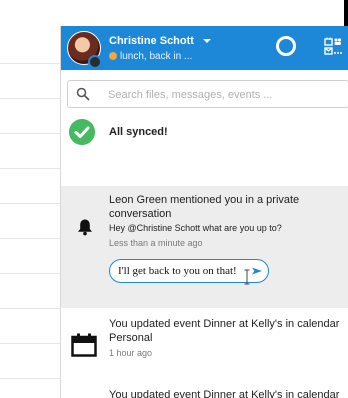 Image resolution: width=348 pixels, height=398 pixels. I want to click on search-input, so click(226, 95).